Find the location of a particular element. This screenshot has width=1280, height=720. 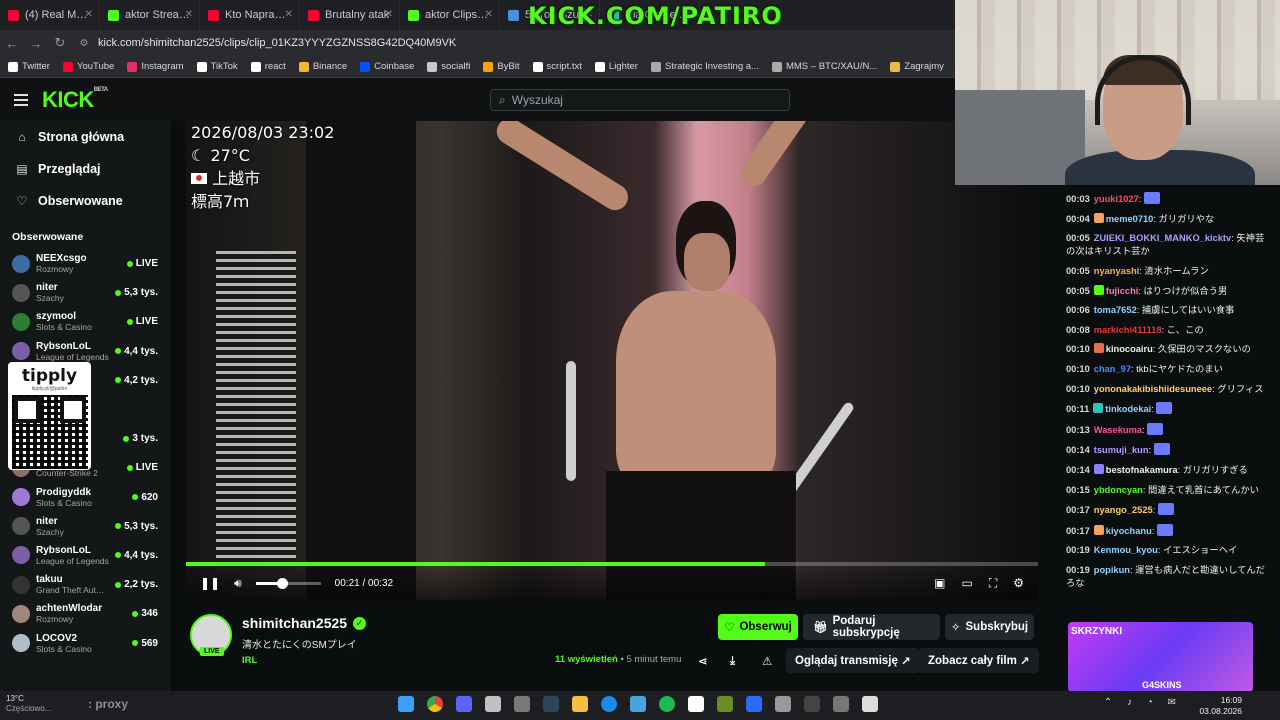

bookmark-item: react is located at coordinates (268, 66).